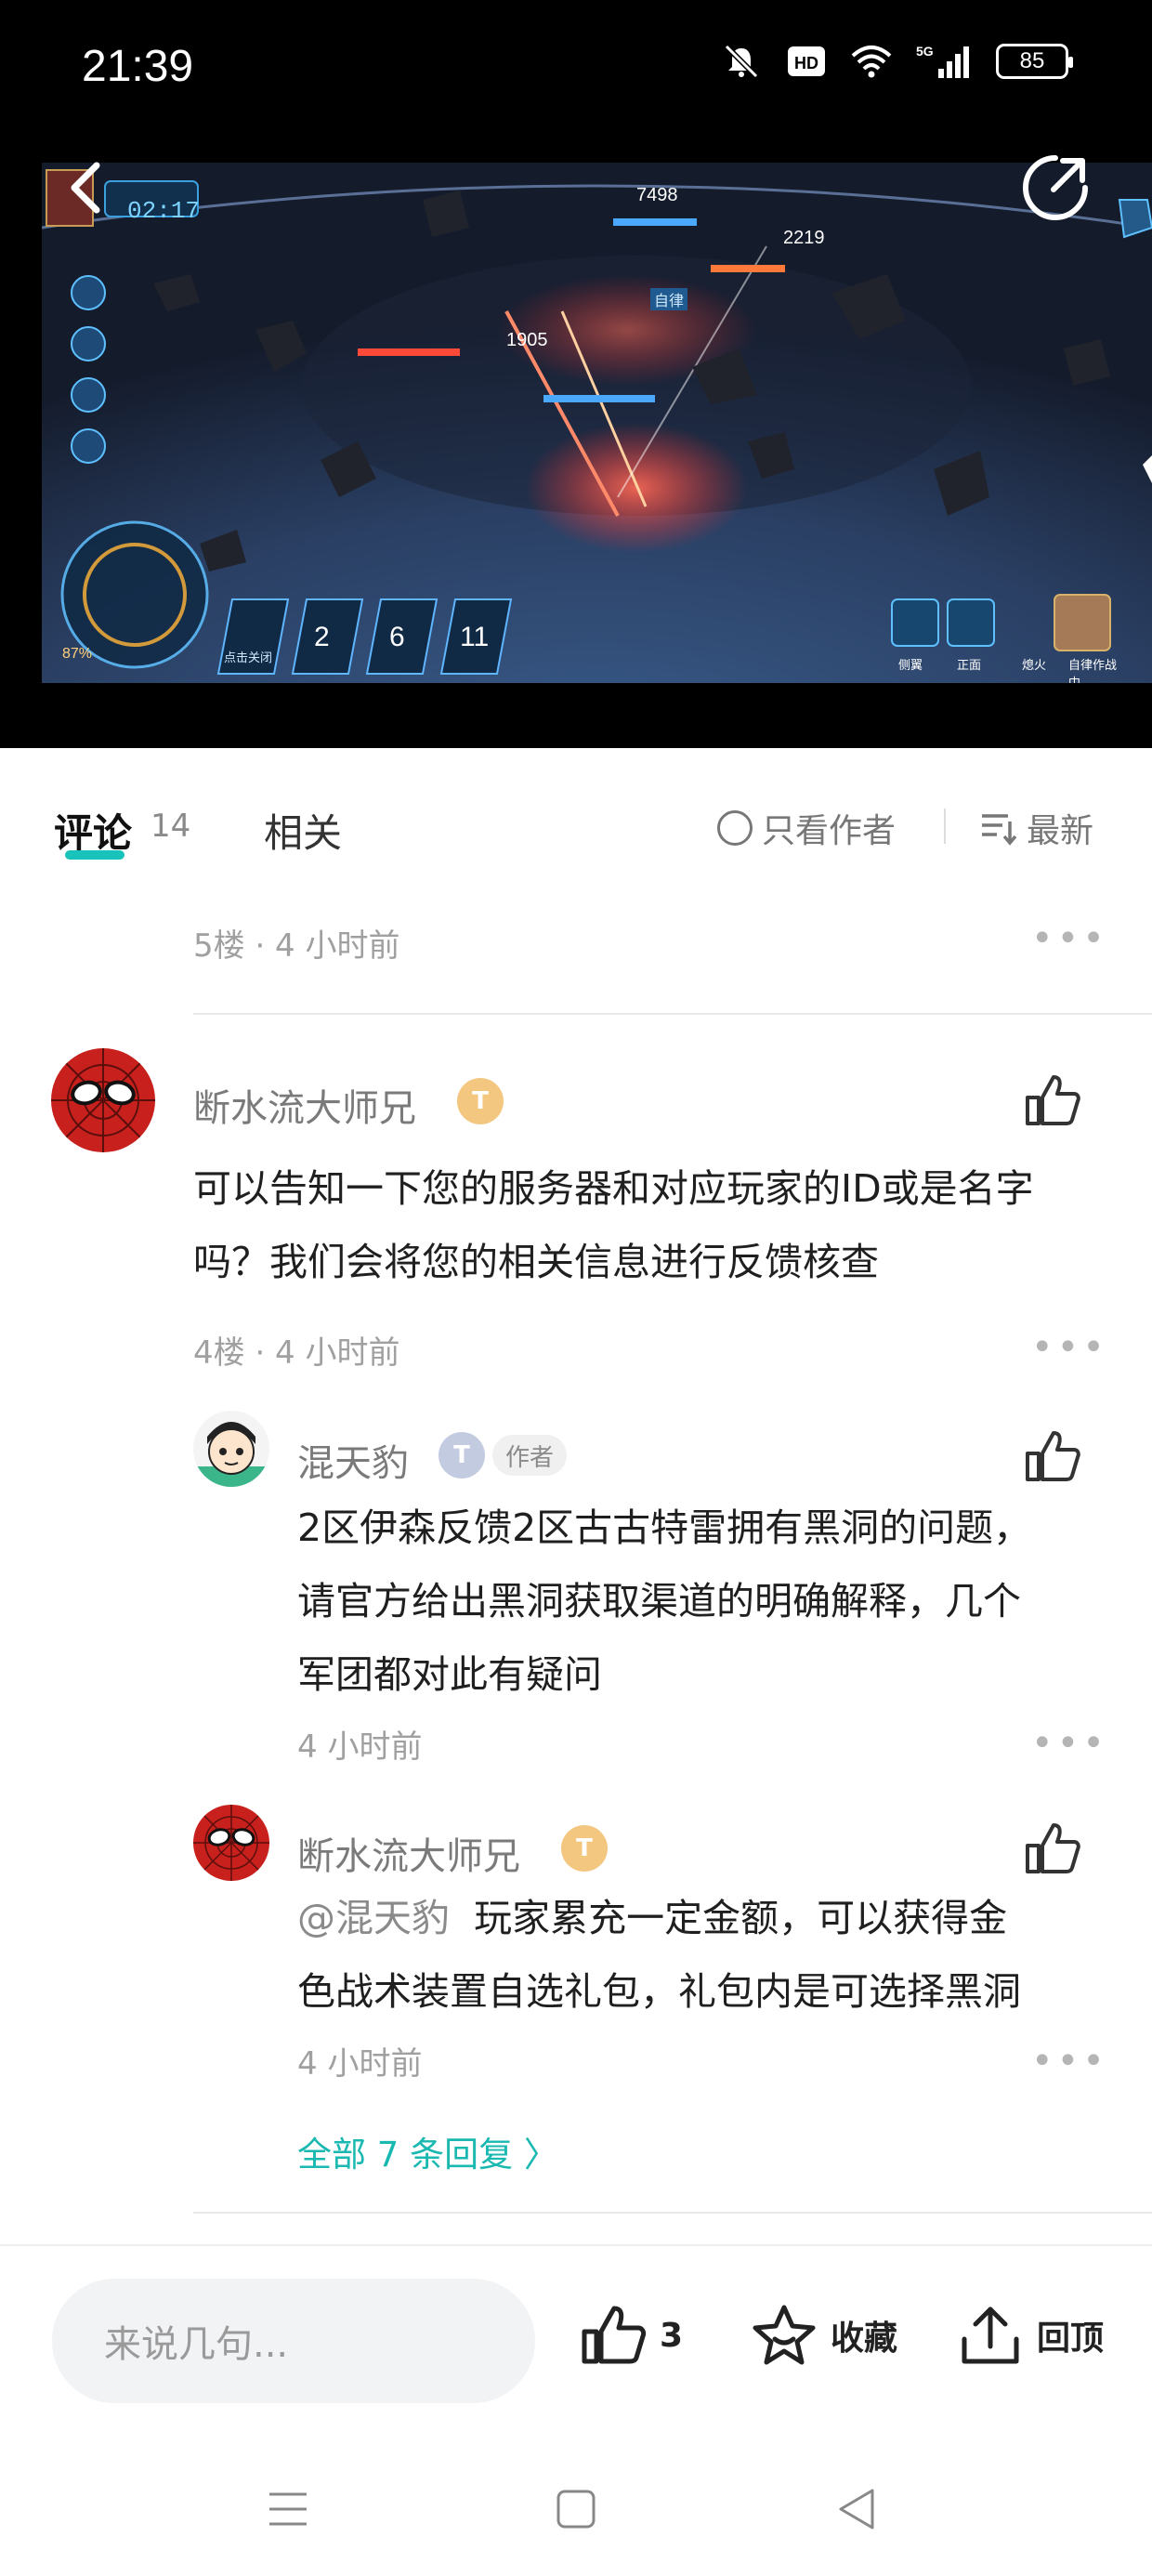 This screenshot has width=1152, height=2576. What do you see at coordinates (296, 946) in the screenshot?
I see `comment-meta: 5楼 · 4 小时前` at bounding box center [296, 946].